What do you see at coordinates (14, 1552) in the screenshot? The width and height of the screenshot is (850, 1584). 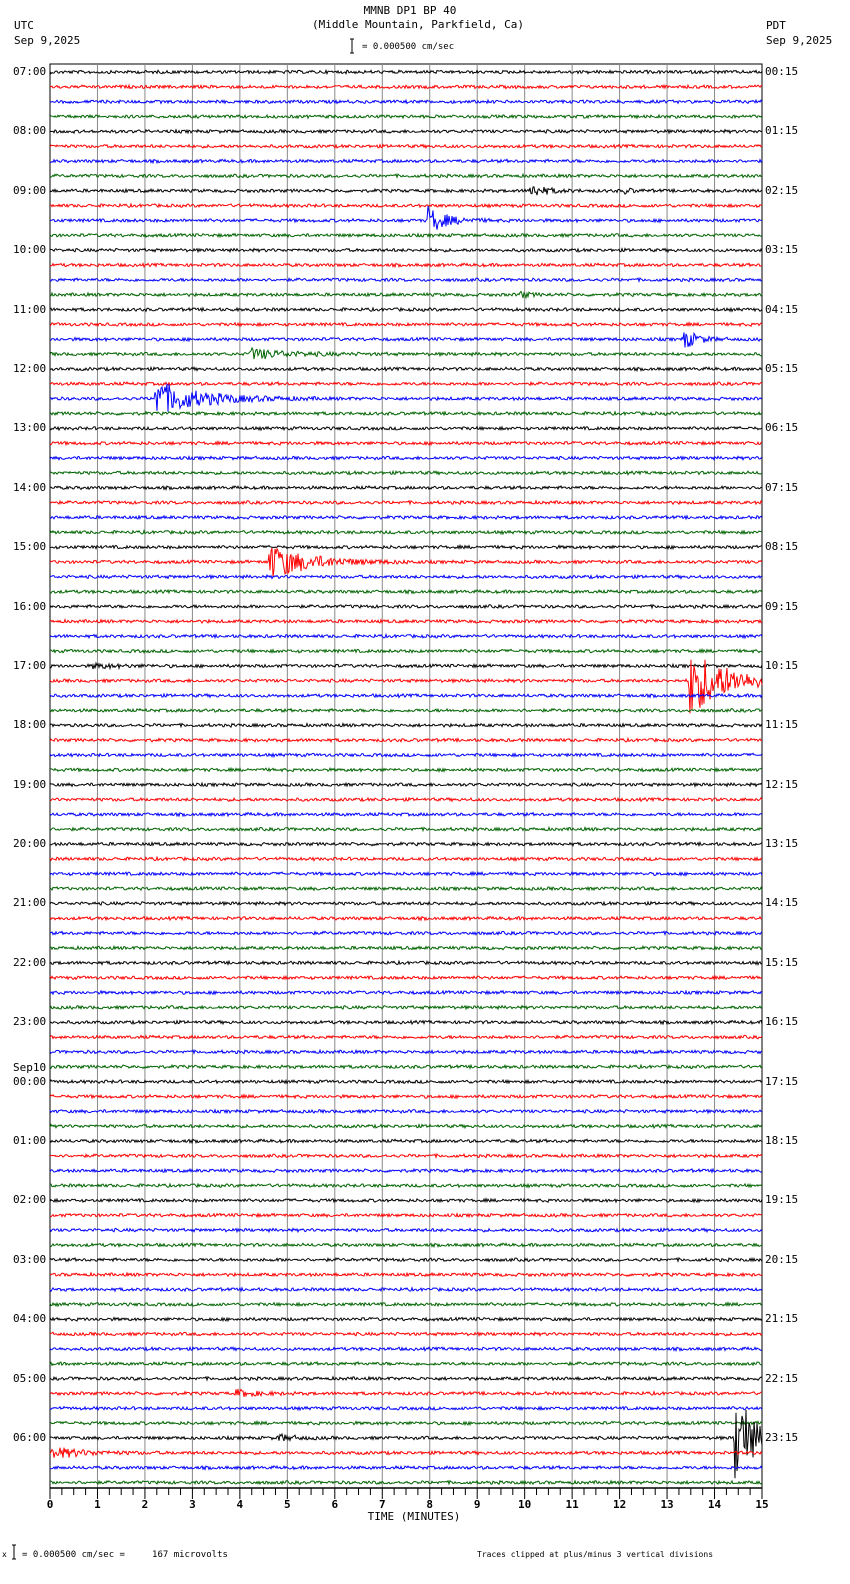 I see `footer-scale-bar-icon` at bounding box center [14, 1552].